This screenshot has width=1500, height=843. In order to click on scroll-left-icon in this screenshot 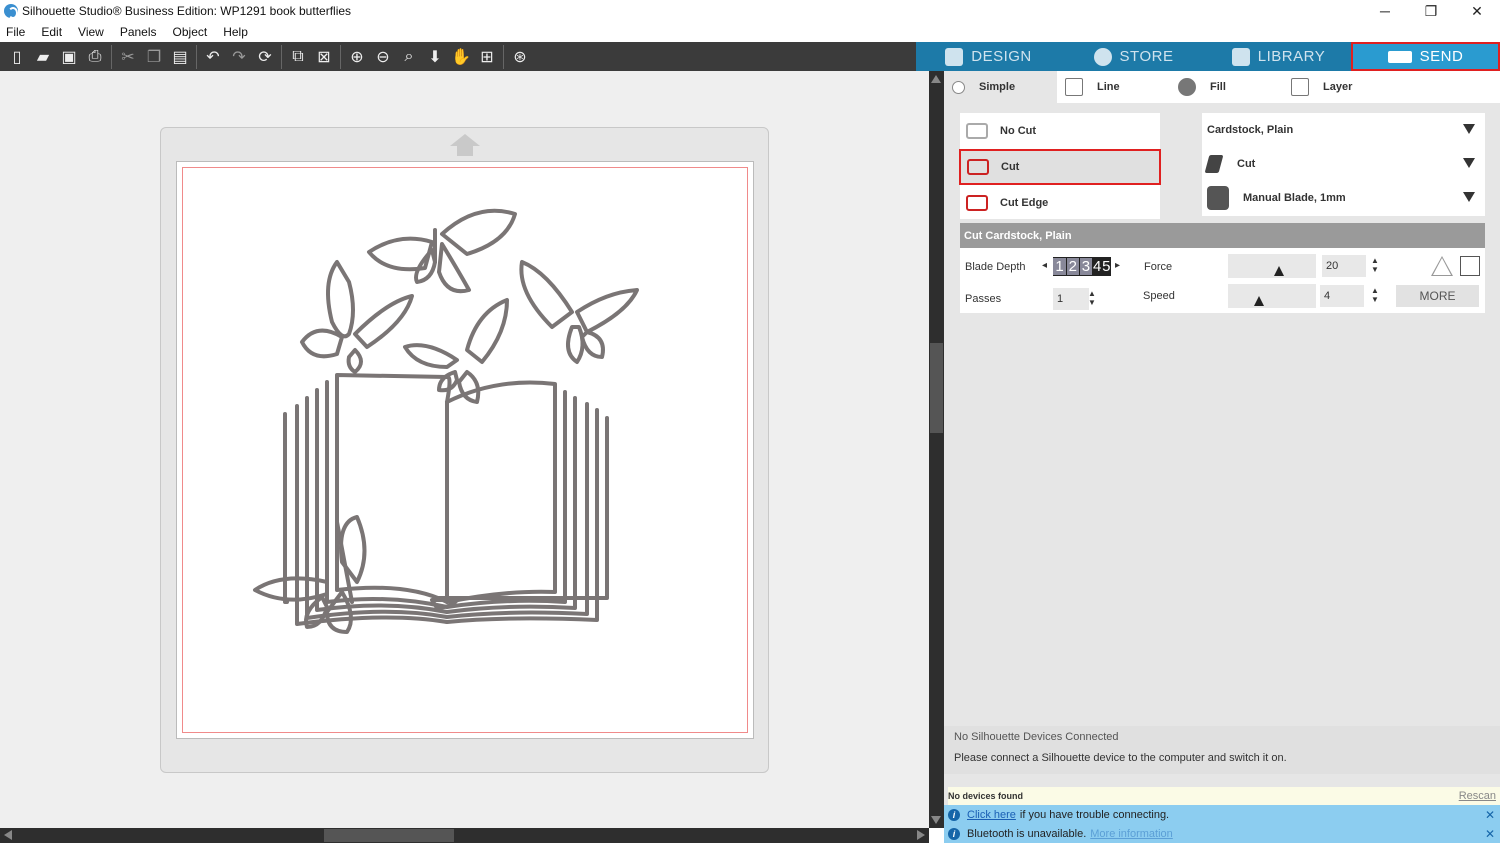, I will do `click(8, 835)`.